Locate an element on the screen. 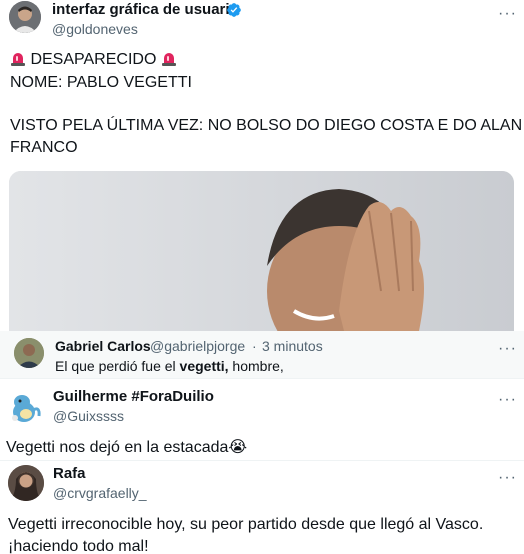 This screenshot has height=554, width=524. quoted-reply-text-start: El que perdió fue el is located at coordinates (117, 366).